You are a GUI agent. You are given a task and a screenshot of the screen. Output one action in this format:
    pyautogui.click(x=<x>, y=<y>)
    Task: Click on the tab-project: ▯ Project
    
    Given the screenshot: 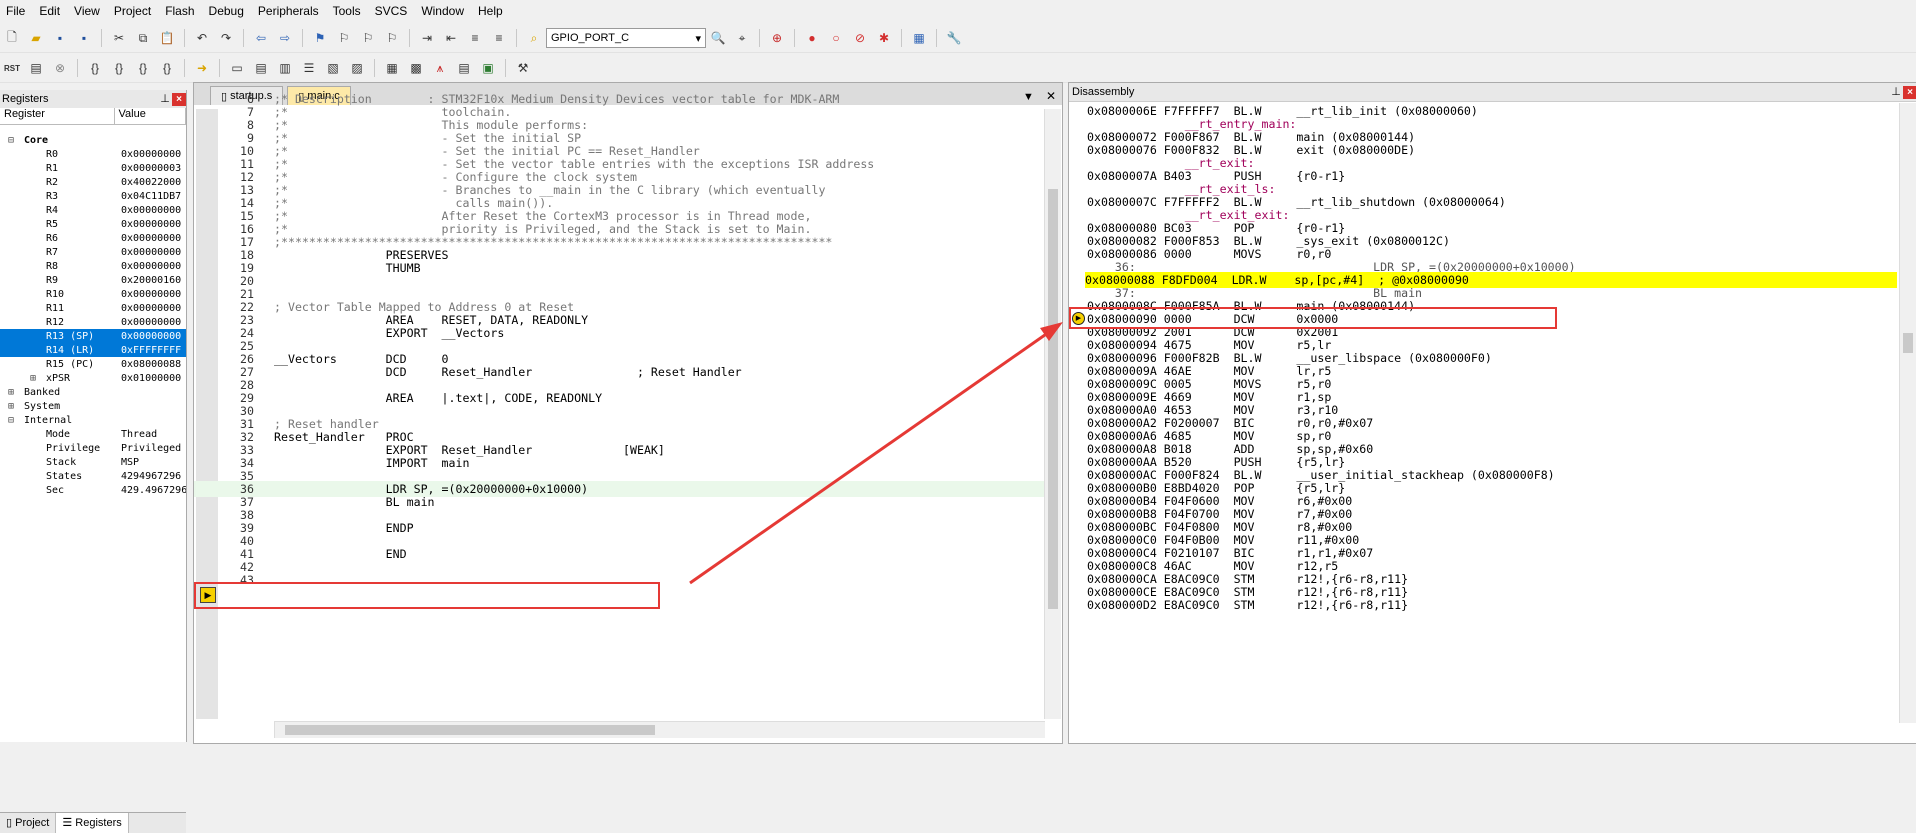 What is the action you would take?
    pyautogui.click(x=28, y=823)
    